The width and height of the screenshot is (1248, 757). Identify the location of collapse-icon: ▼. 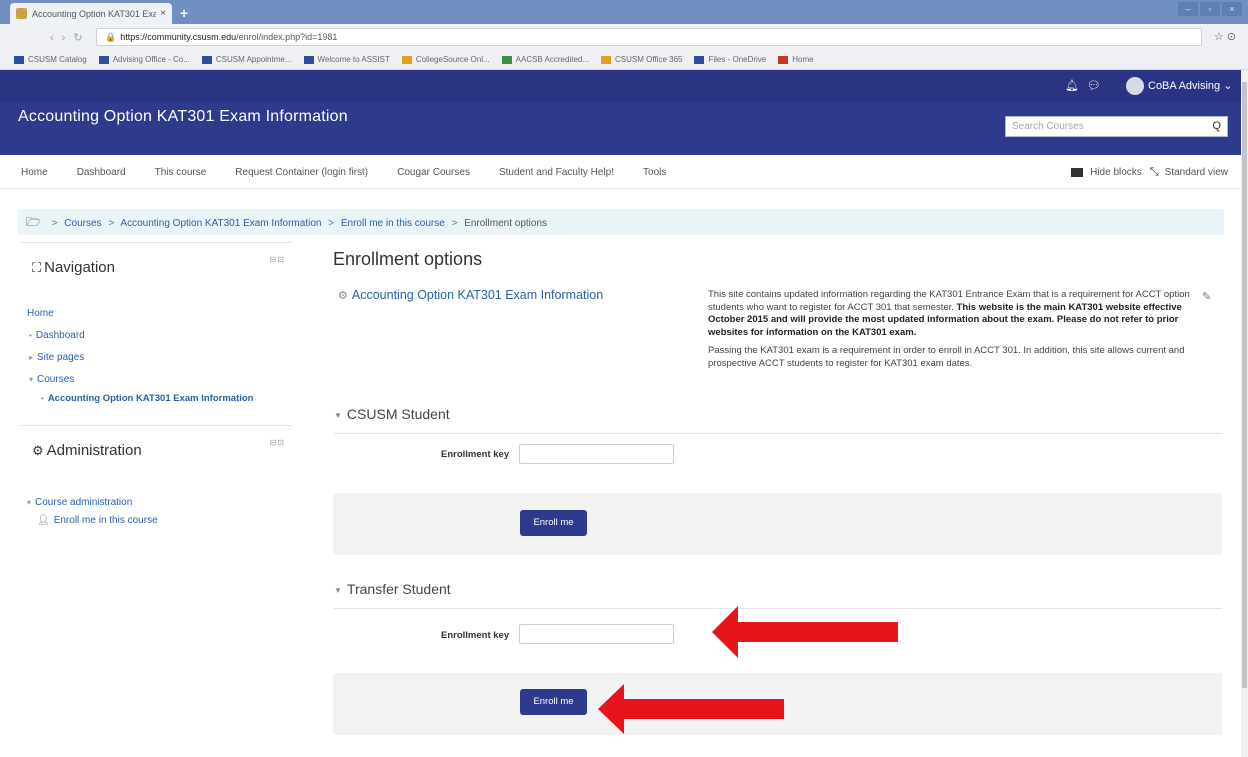
(338, 415).